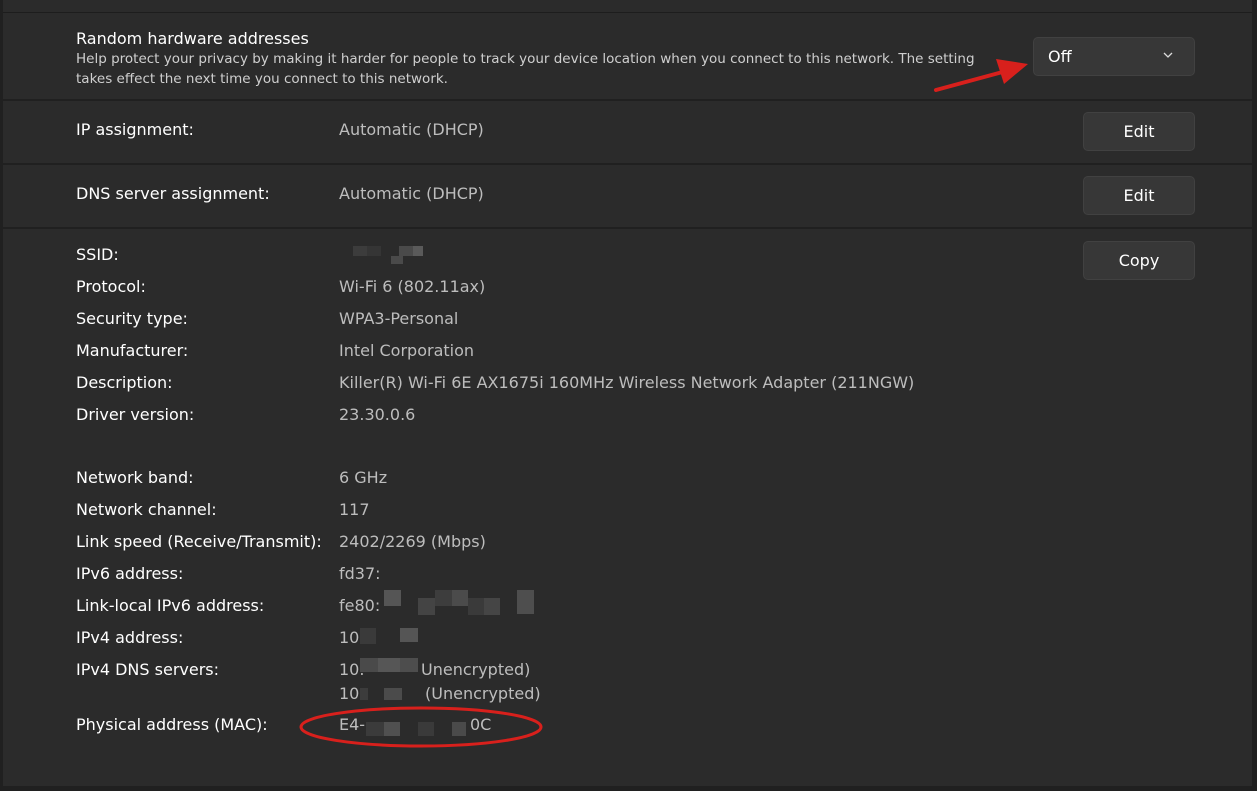 The width and height of the screenshot is (1257, 791). Describe the element at coordinates (981, 75) in the screenshot. I see `red-arrow-annotation` at that location.